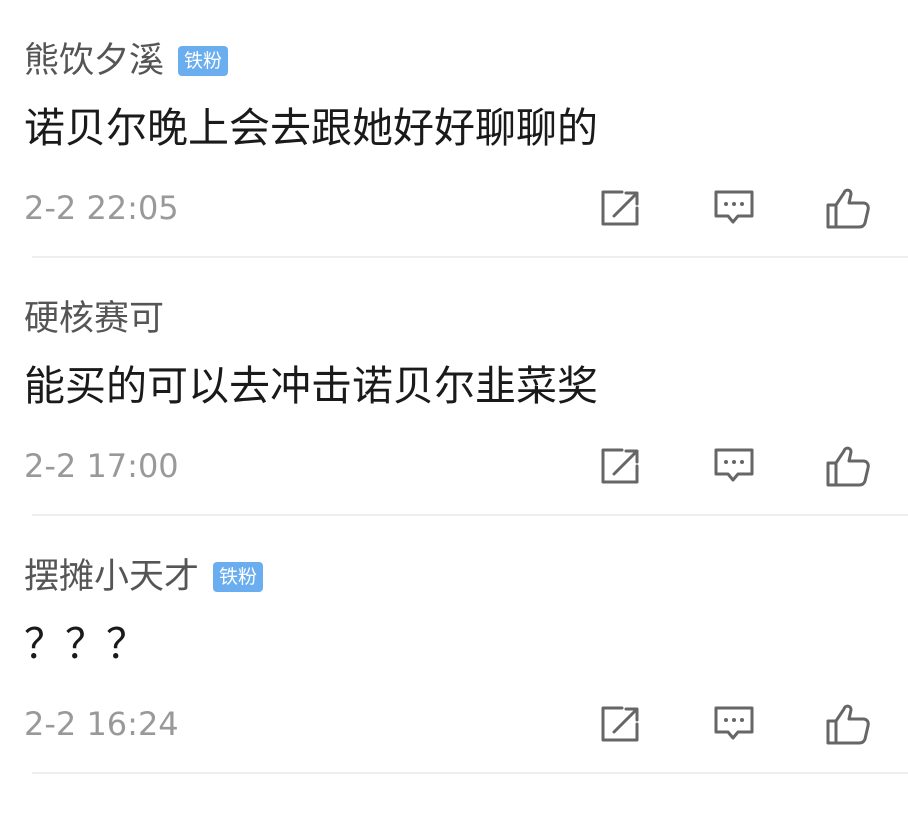 The height and width of the screenshot is (814, 908). I want to click on comment-timestamp: 2-2 17:00, so click(101, 466).